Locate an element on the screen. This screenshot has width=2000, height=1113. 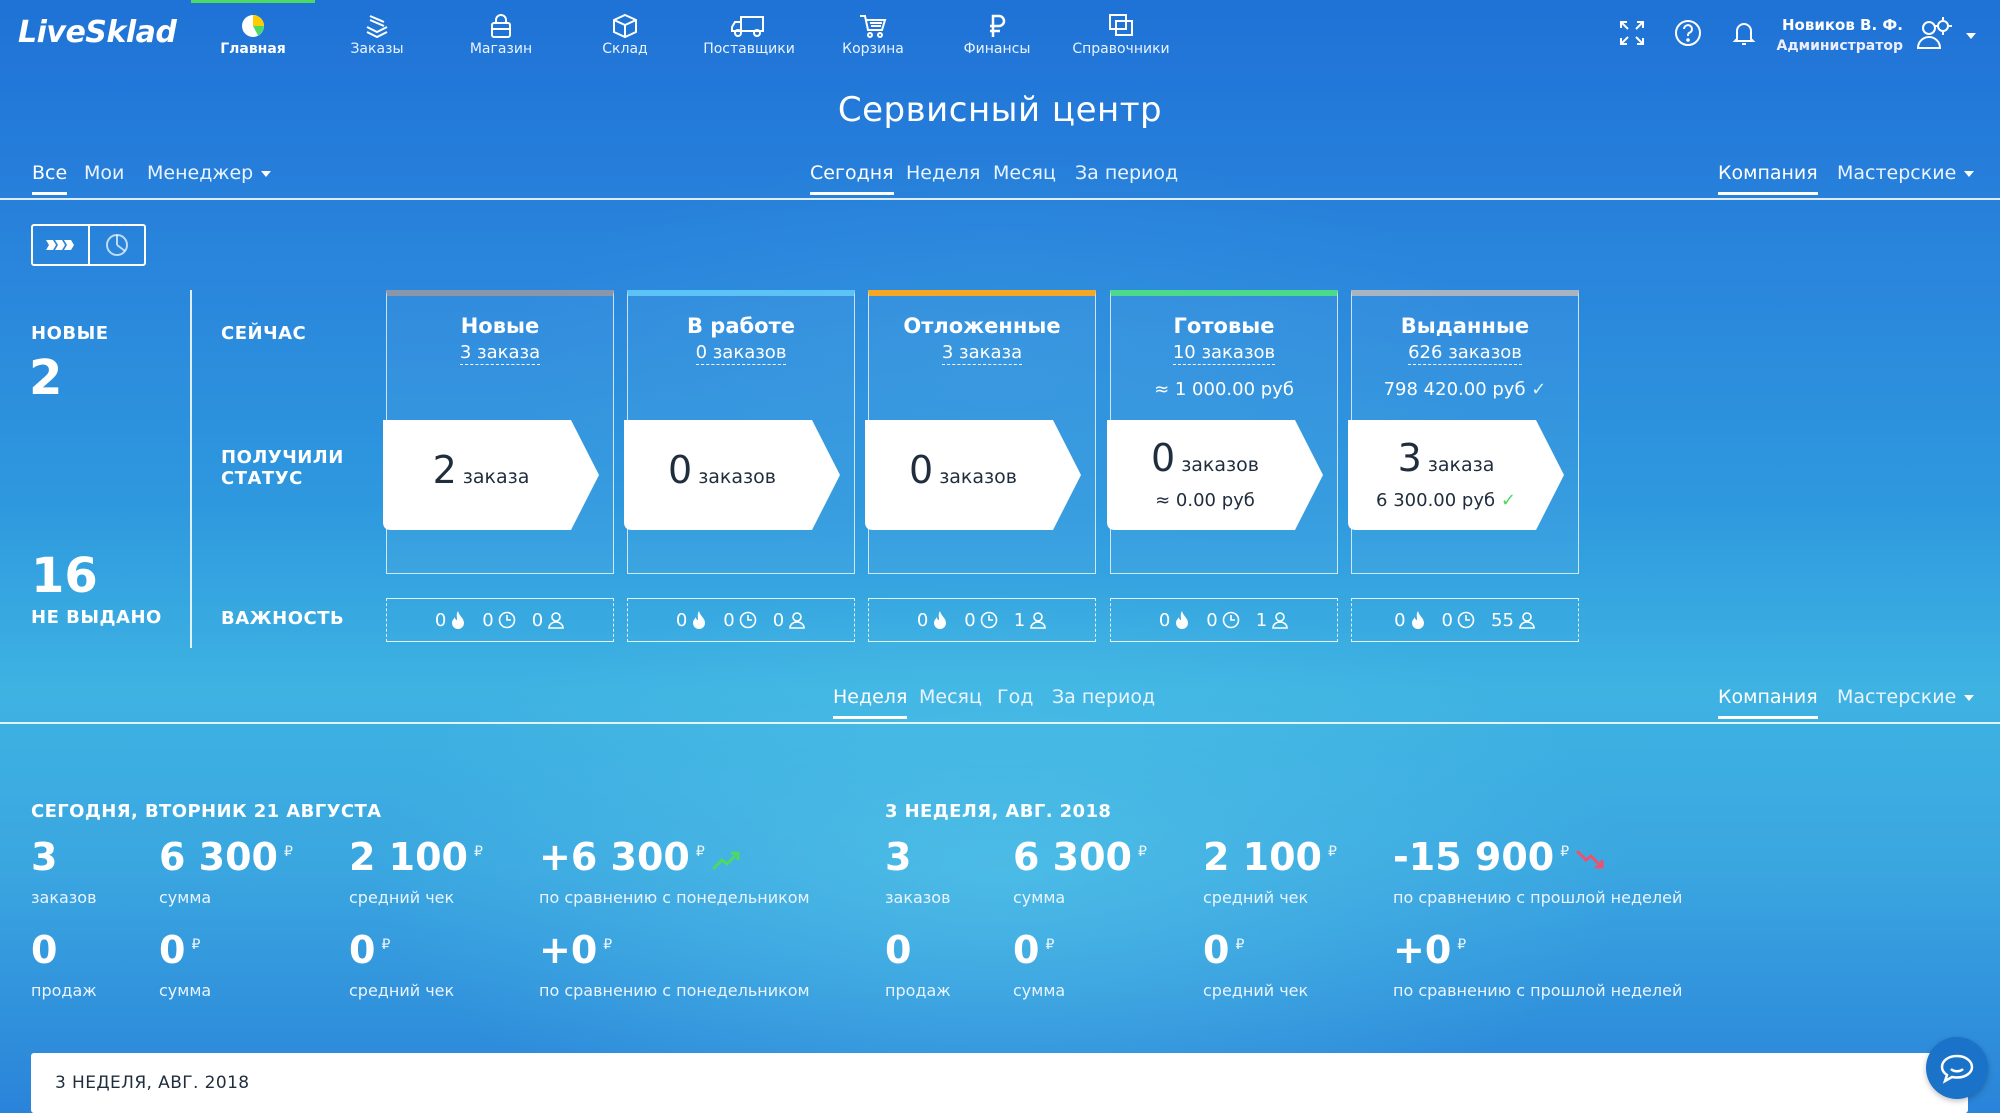
nav-item-suppliers: Поставщики is located at coordinates (749, 32).